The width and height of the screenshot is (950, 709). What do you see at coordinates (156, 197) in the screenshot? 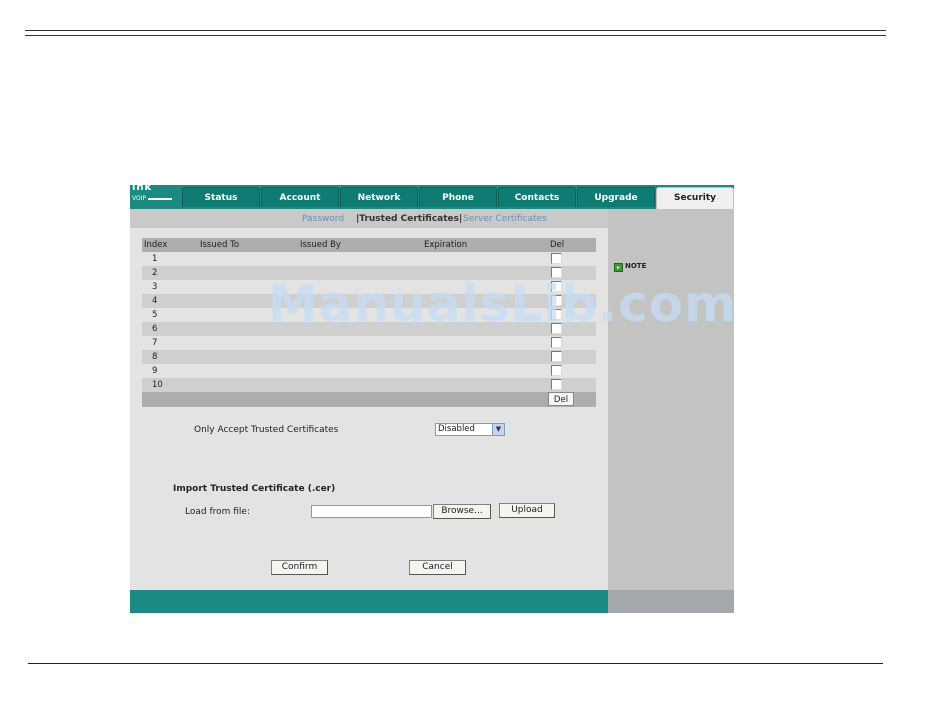
I see `brand-logo: ink VOIP` at bounding box center [156, 197].